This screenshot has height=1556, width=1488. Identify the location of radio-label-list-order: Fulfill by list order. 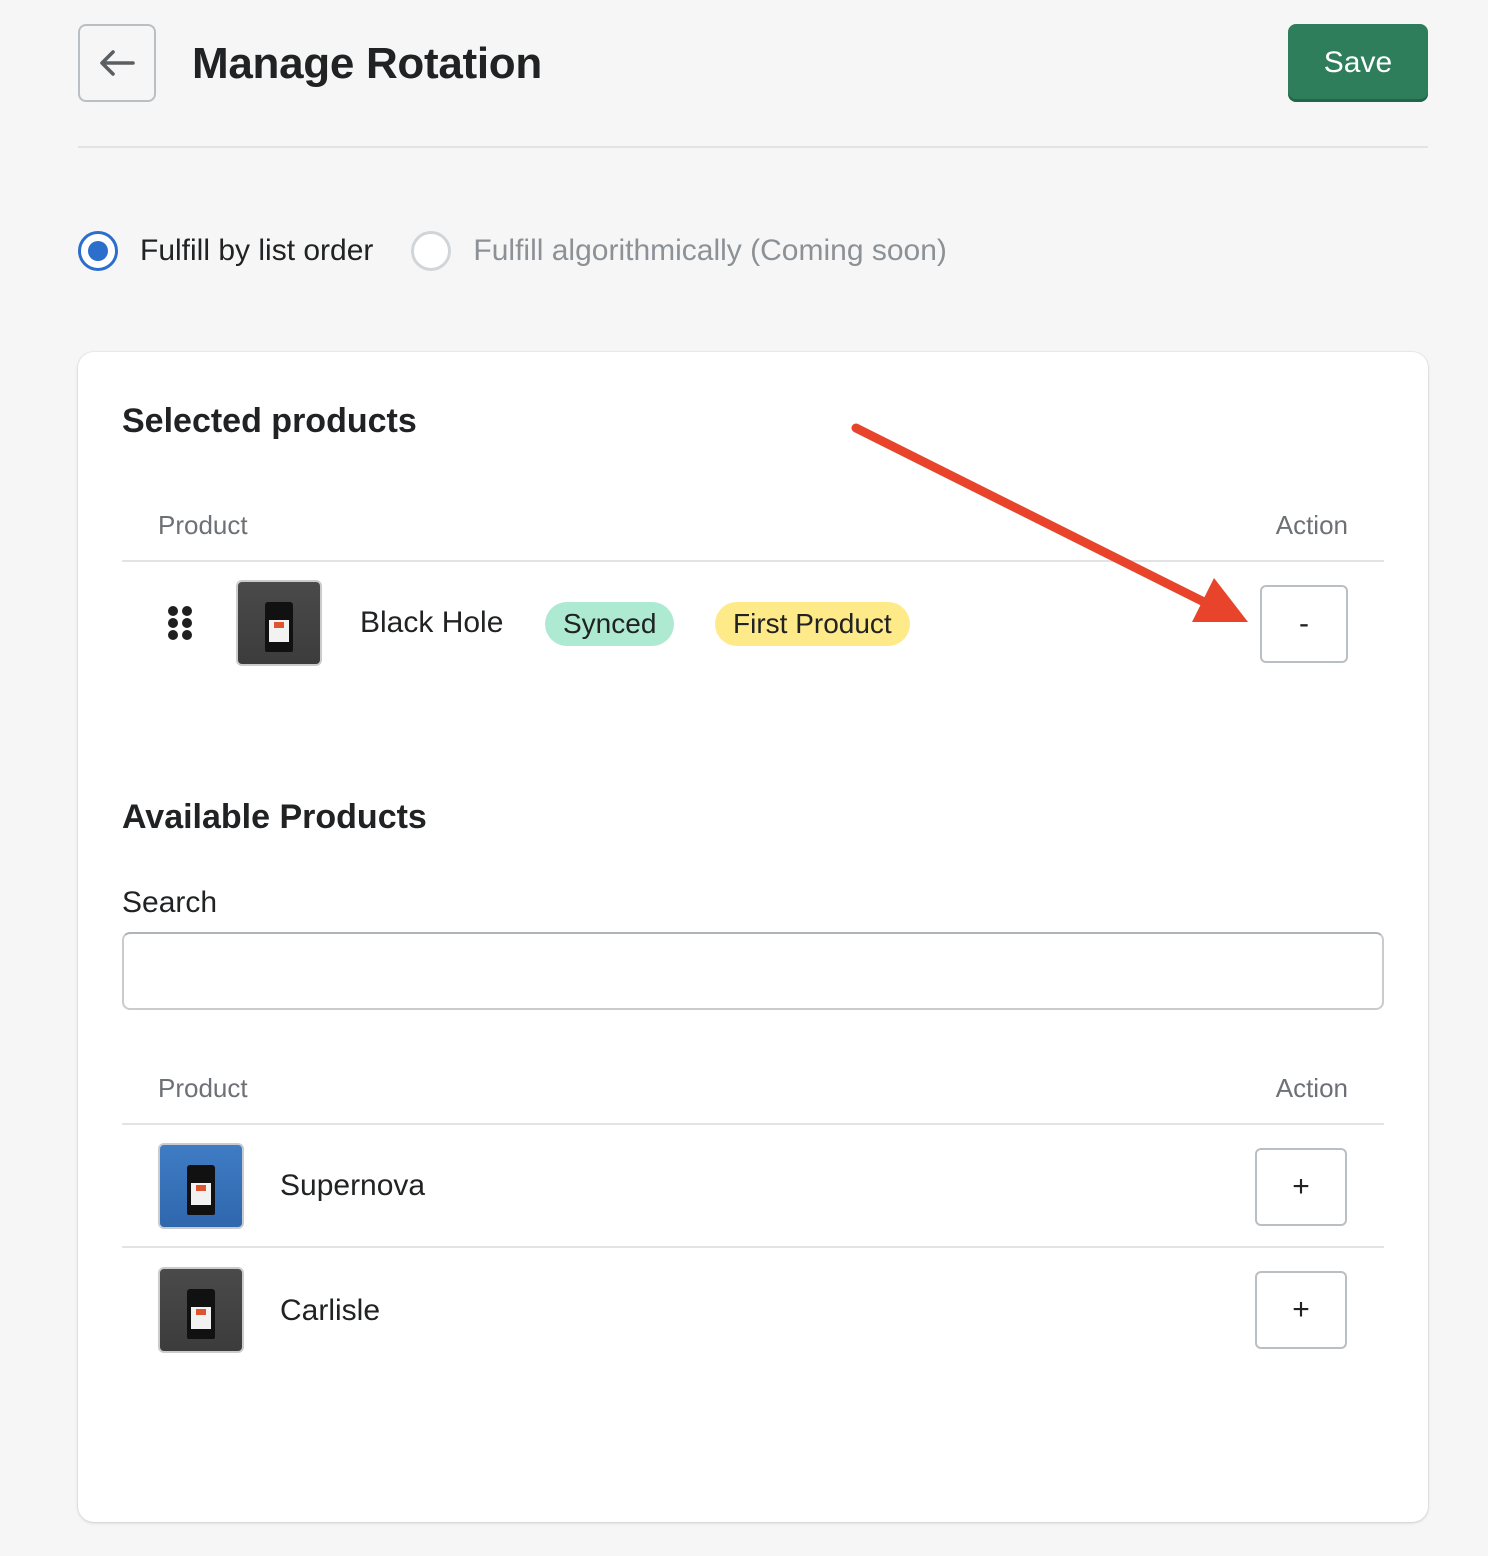
(256, 251).